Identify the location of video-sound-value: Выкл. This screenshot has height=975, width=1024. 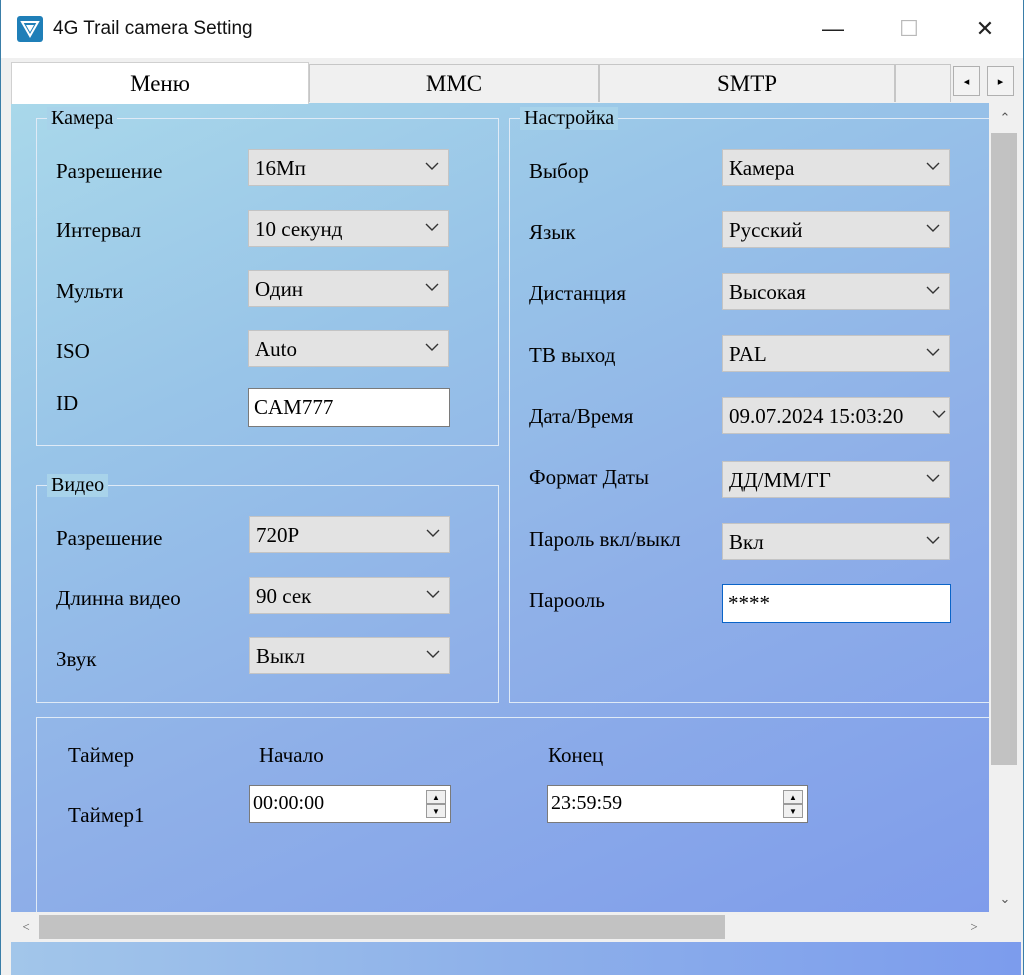
(280, 656).